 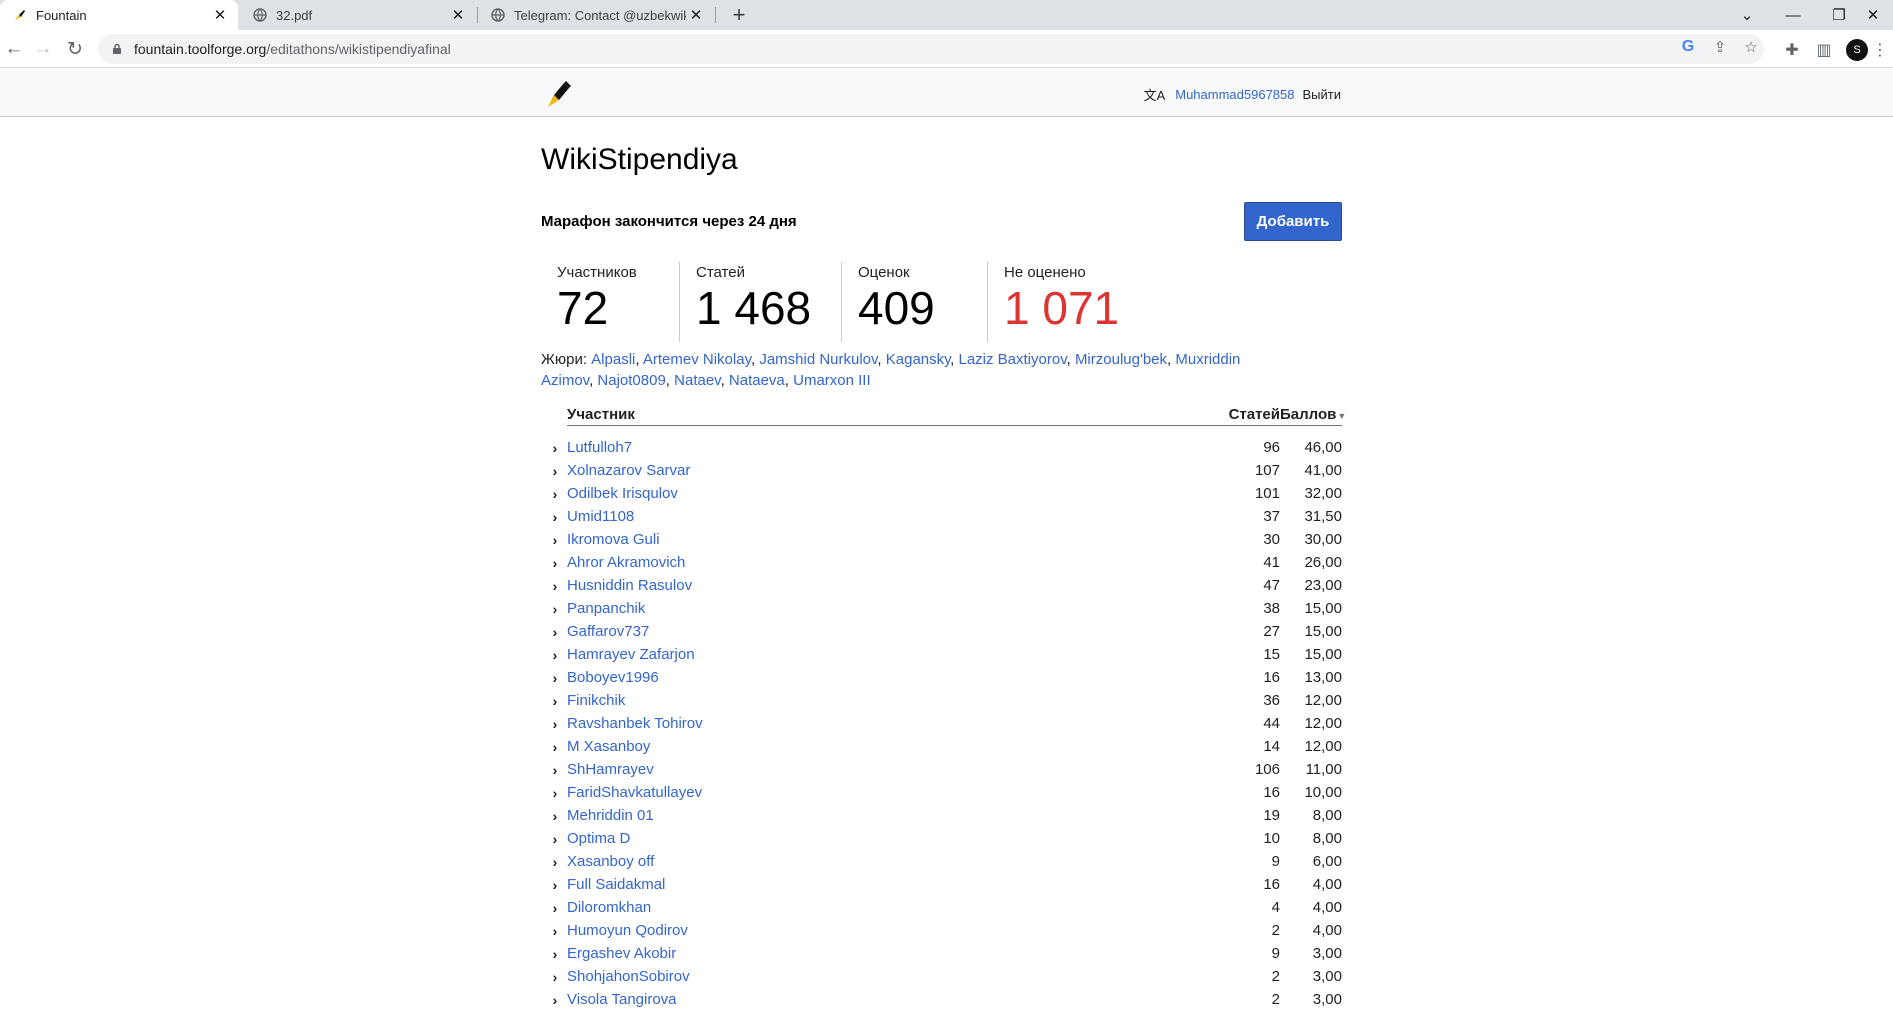 I want to click on username-link: Muhammad5967858, so click(x=1234, y=94).